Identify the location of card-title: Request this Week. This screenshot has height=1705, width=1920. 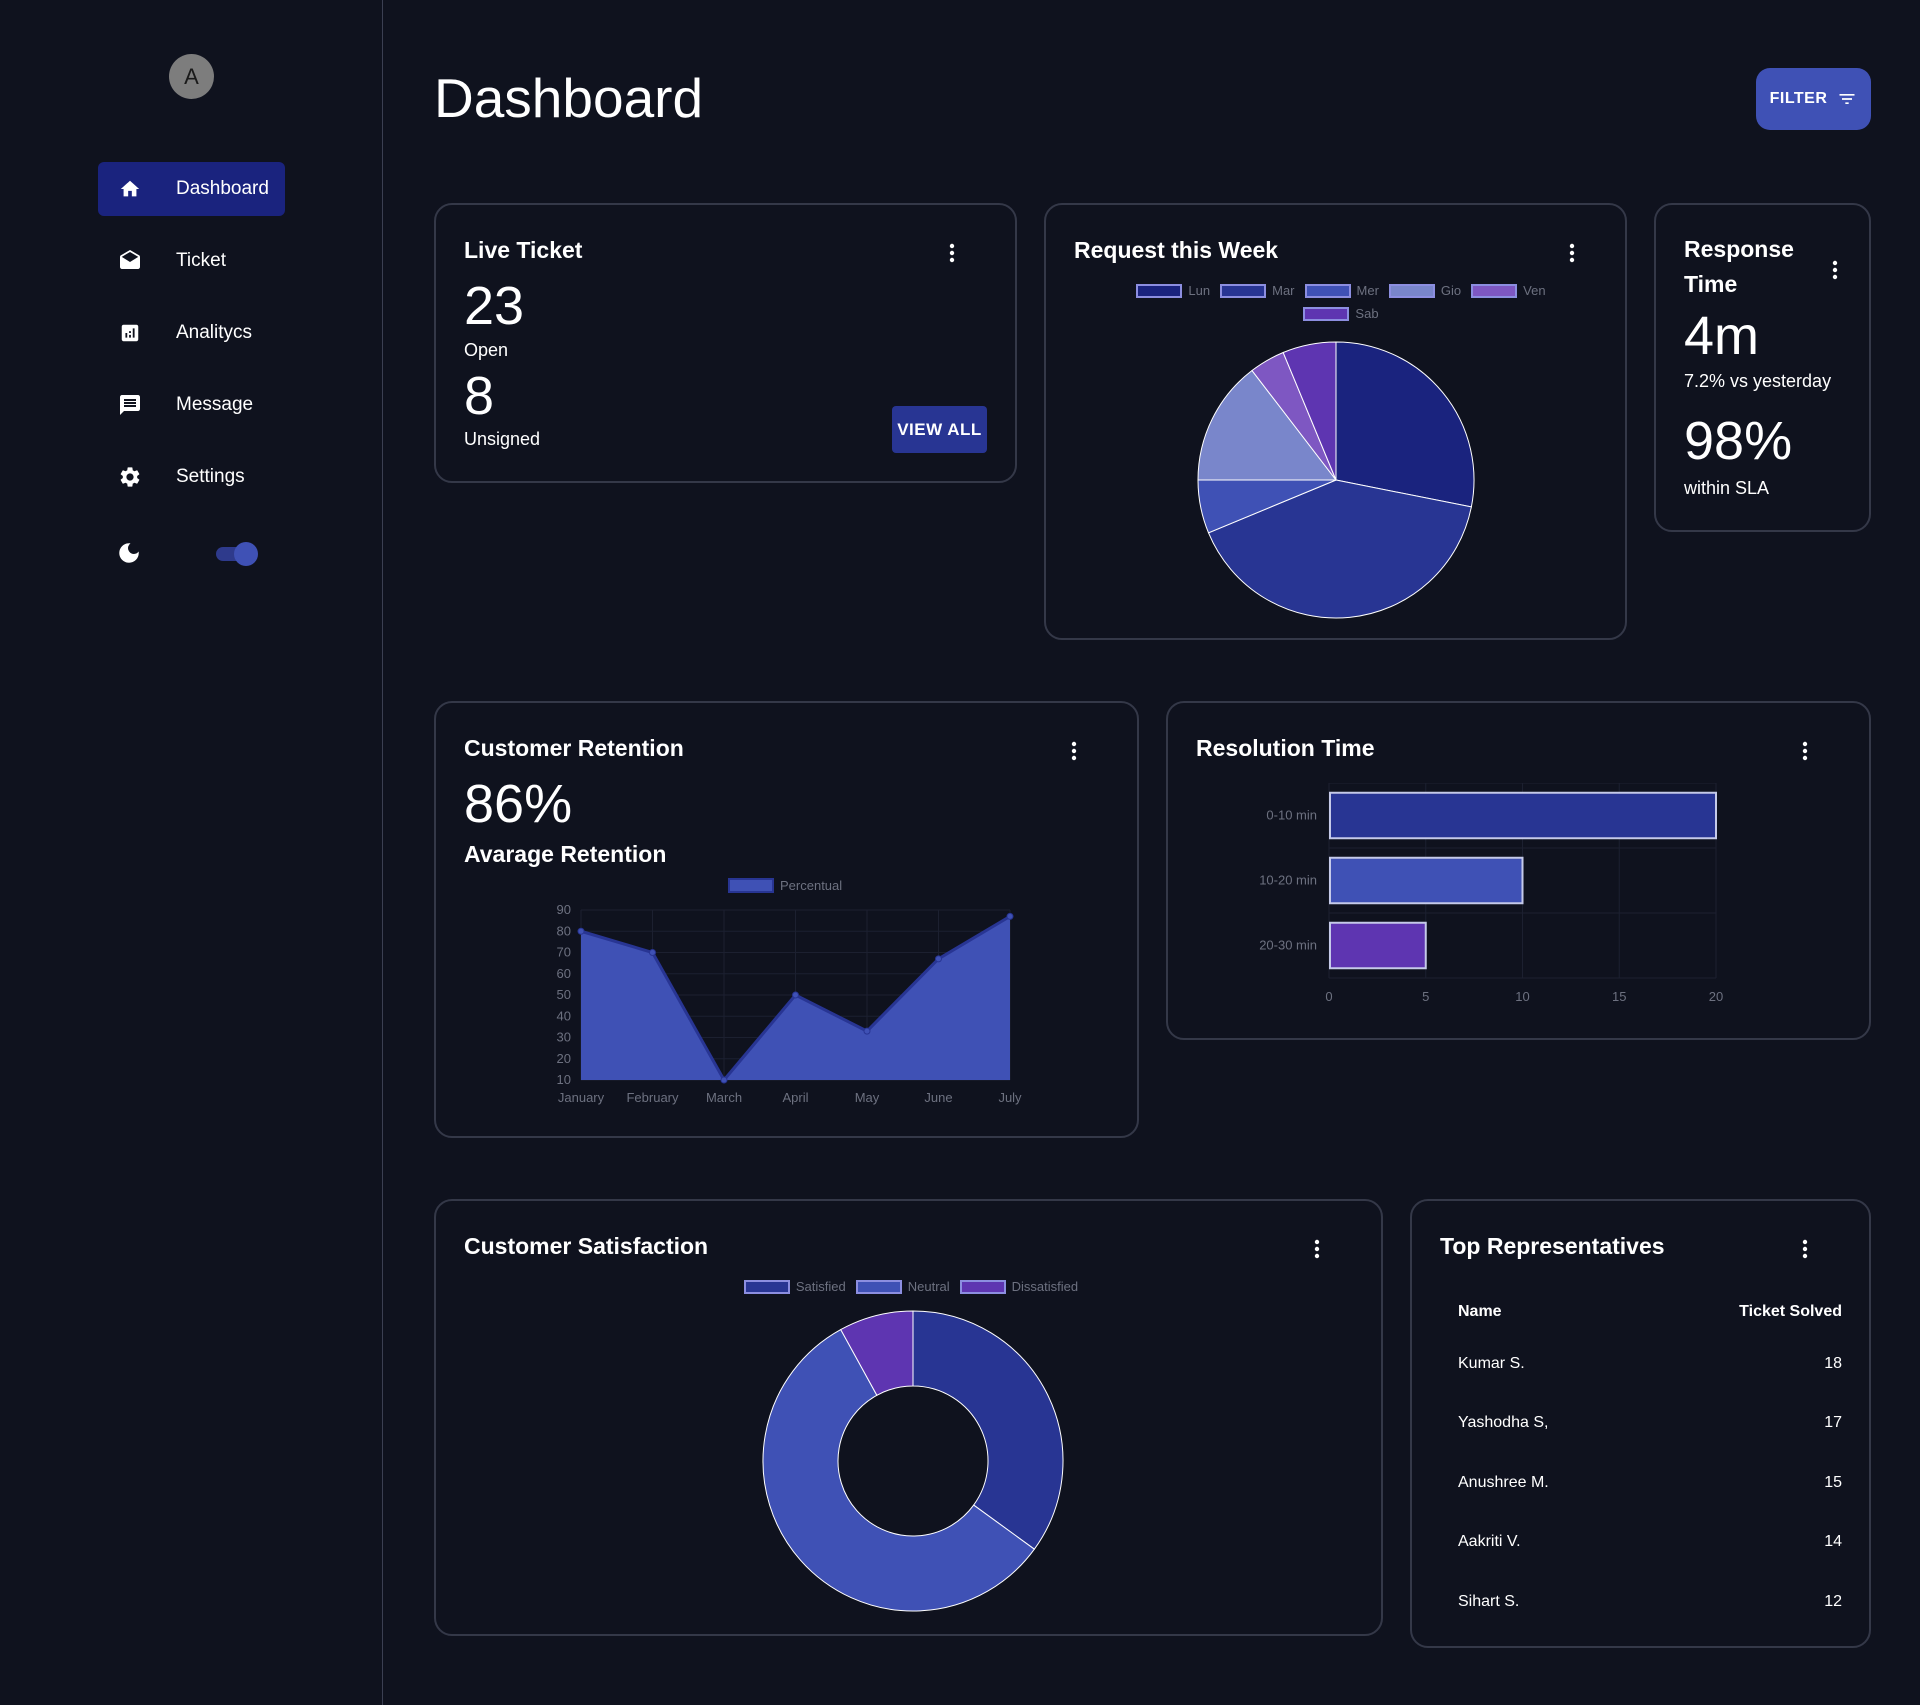
(1176, 250).